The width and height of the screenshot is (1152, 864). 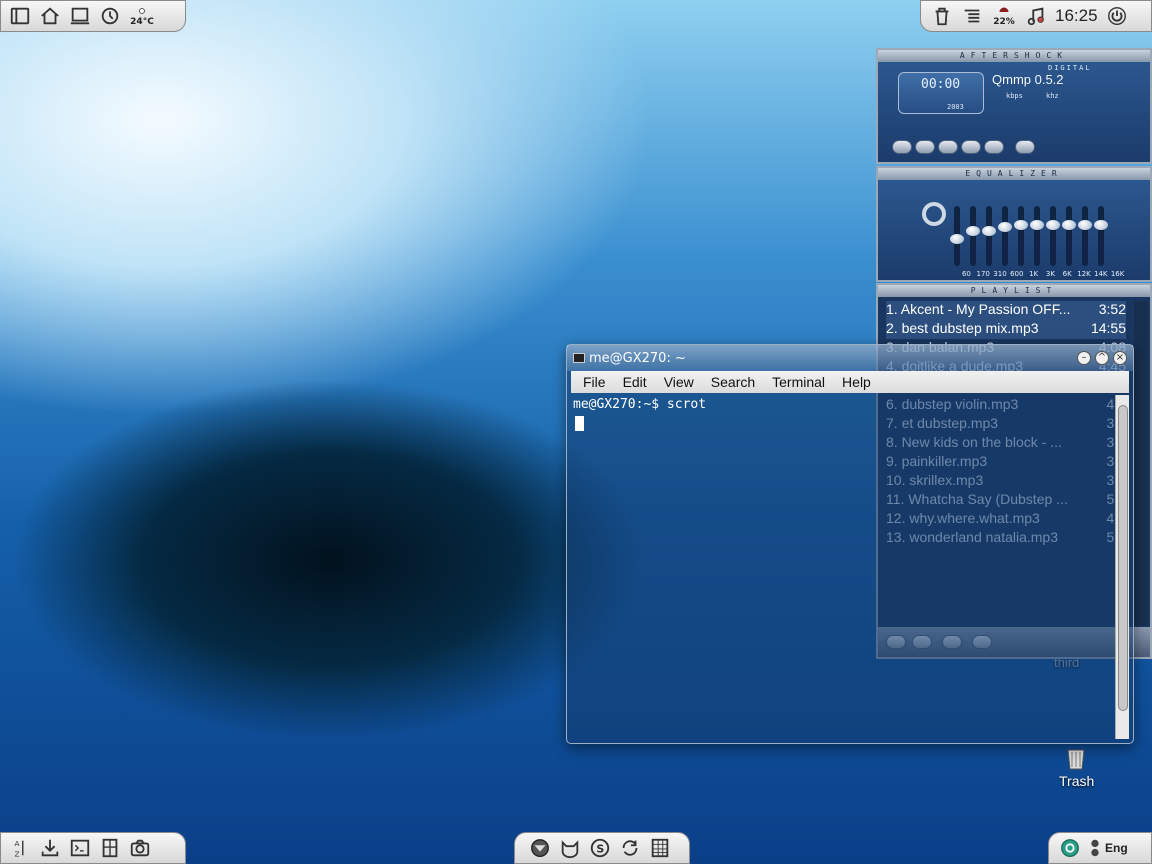 What do you see at coordinates (1014, 56) in the screenshot?
I see `qmmp-main-titlebar: AFTERSHOCK` at bounding box center [1014, 56].